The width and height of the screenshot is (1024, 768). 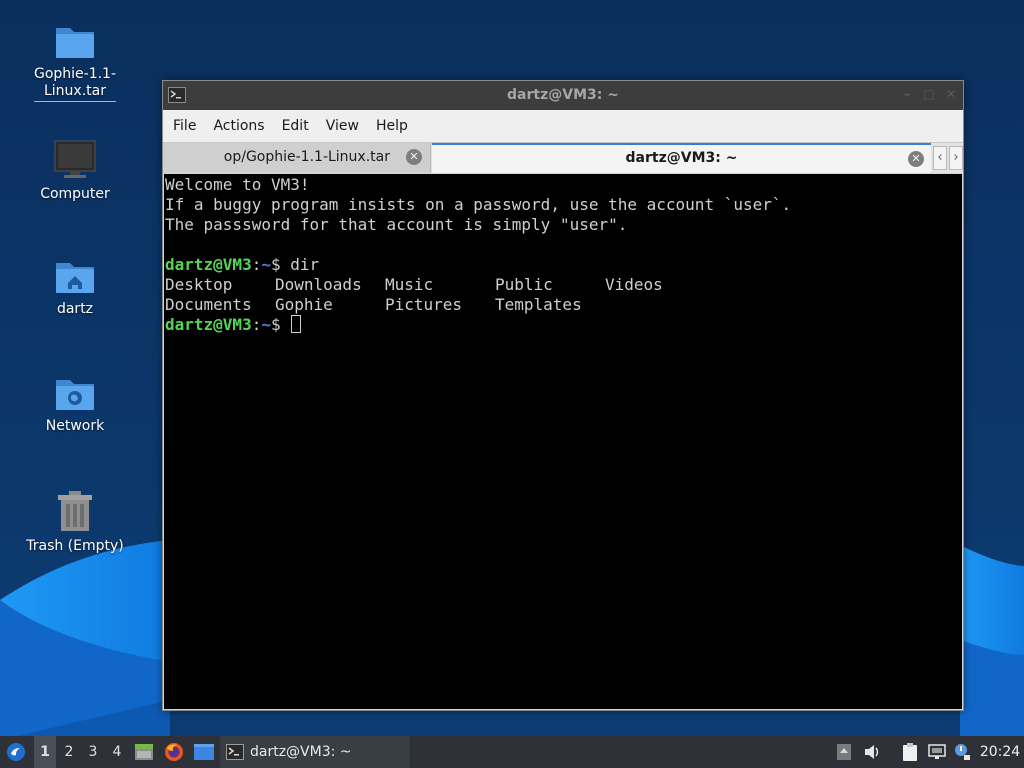 What do you see at coordinates (318, 284) in the screenshot?
I see `dir-entry: Downloads` at bounding box center [318, 284].